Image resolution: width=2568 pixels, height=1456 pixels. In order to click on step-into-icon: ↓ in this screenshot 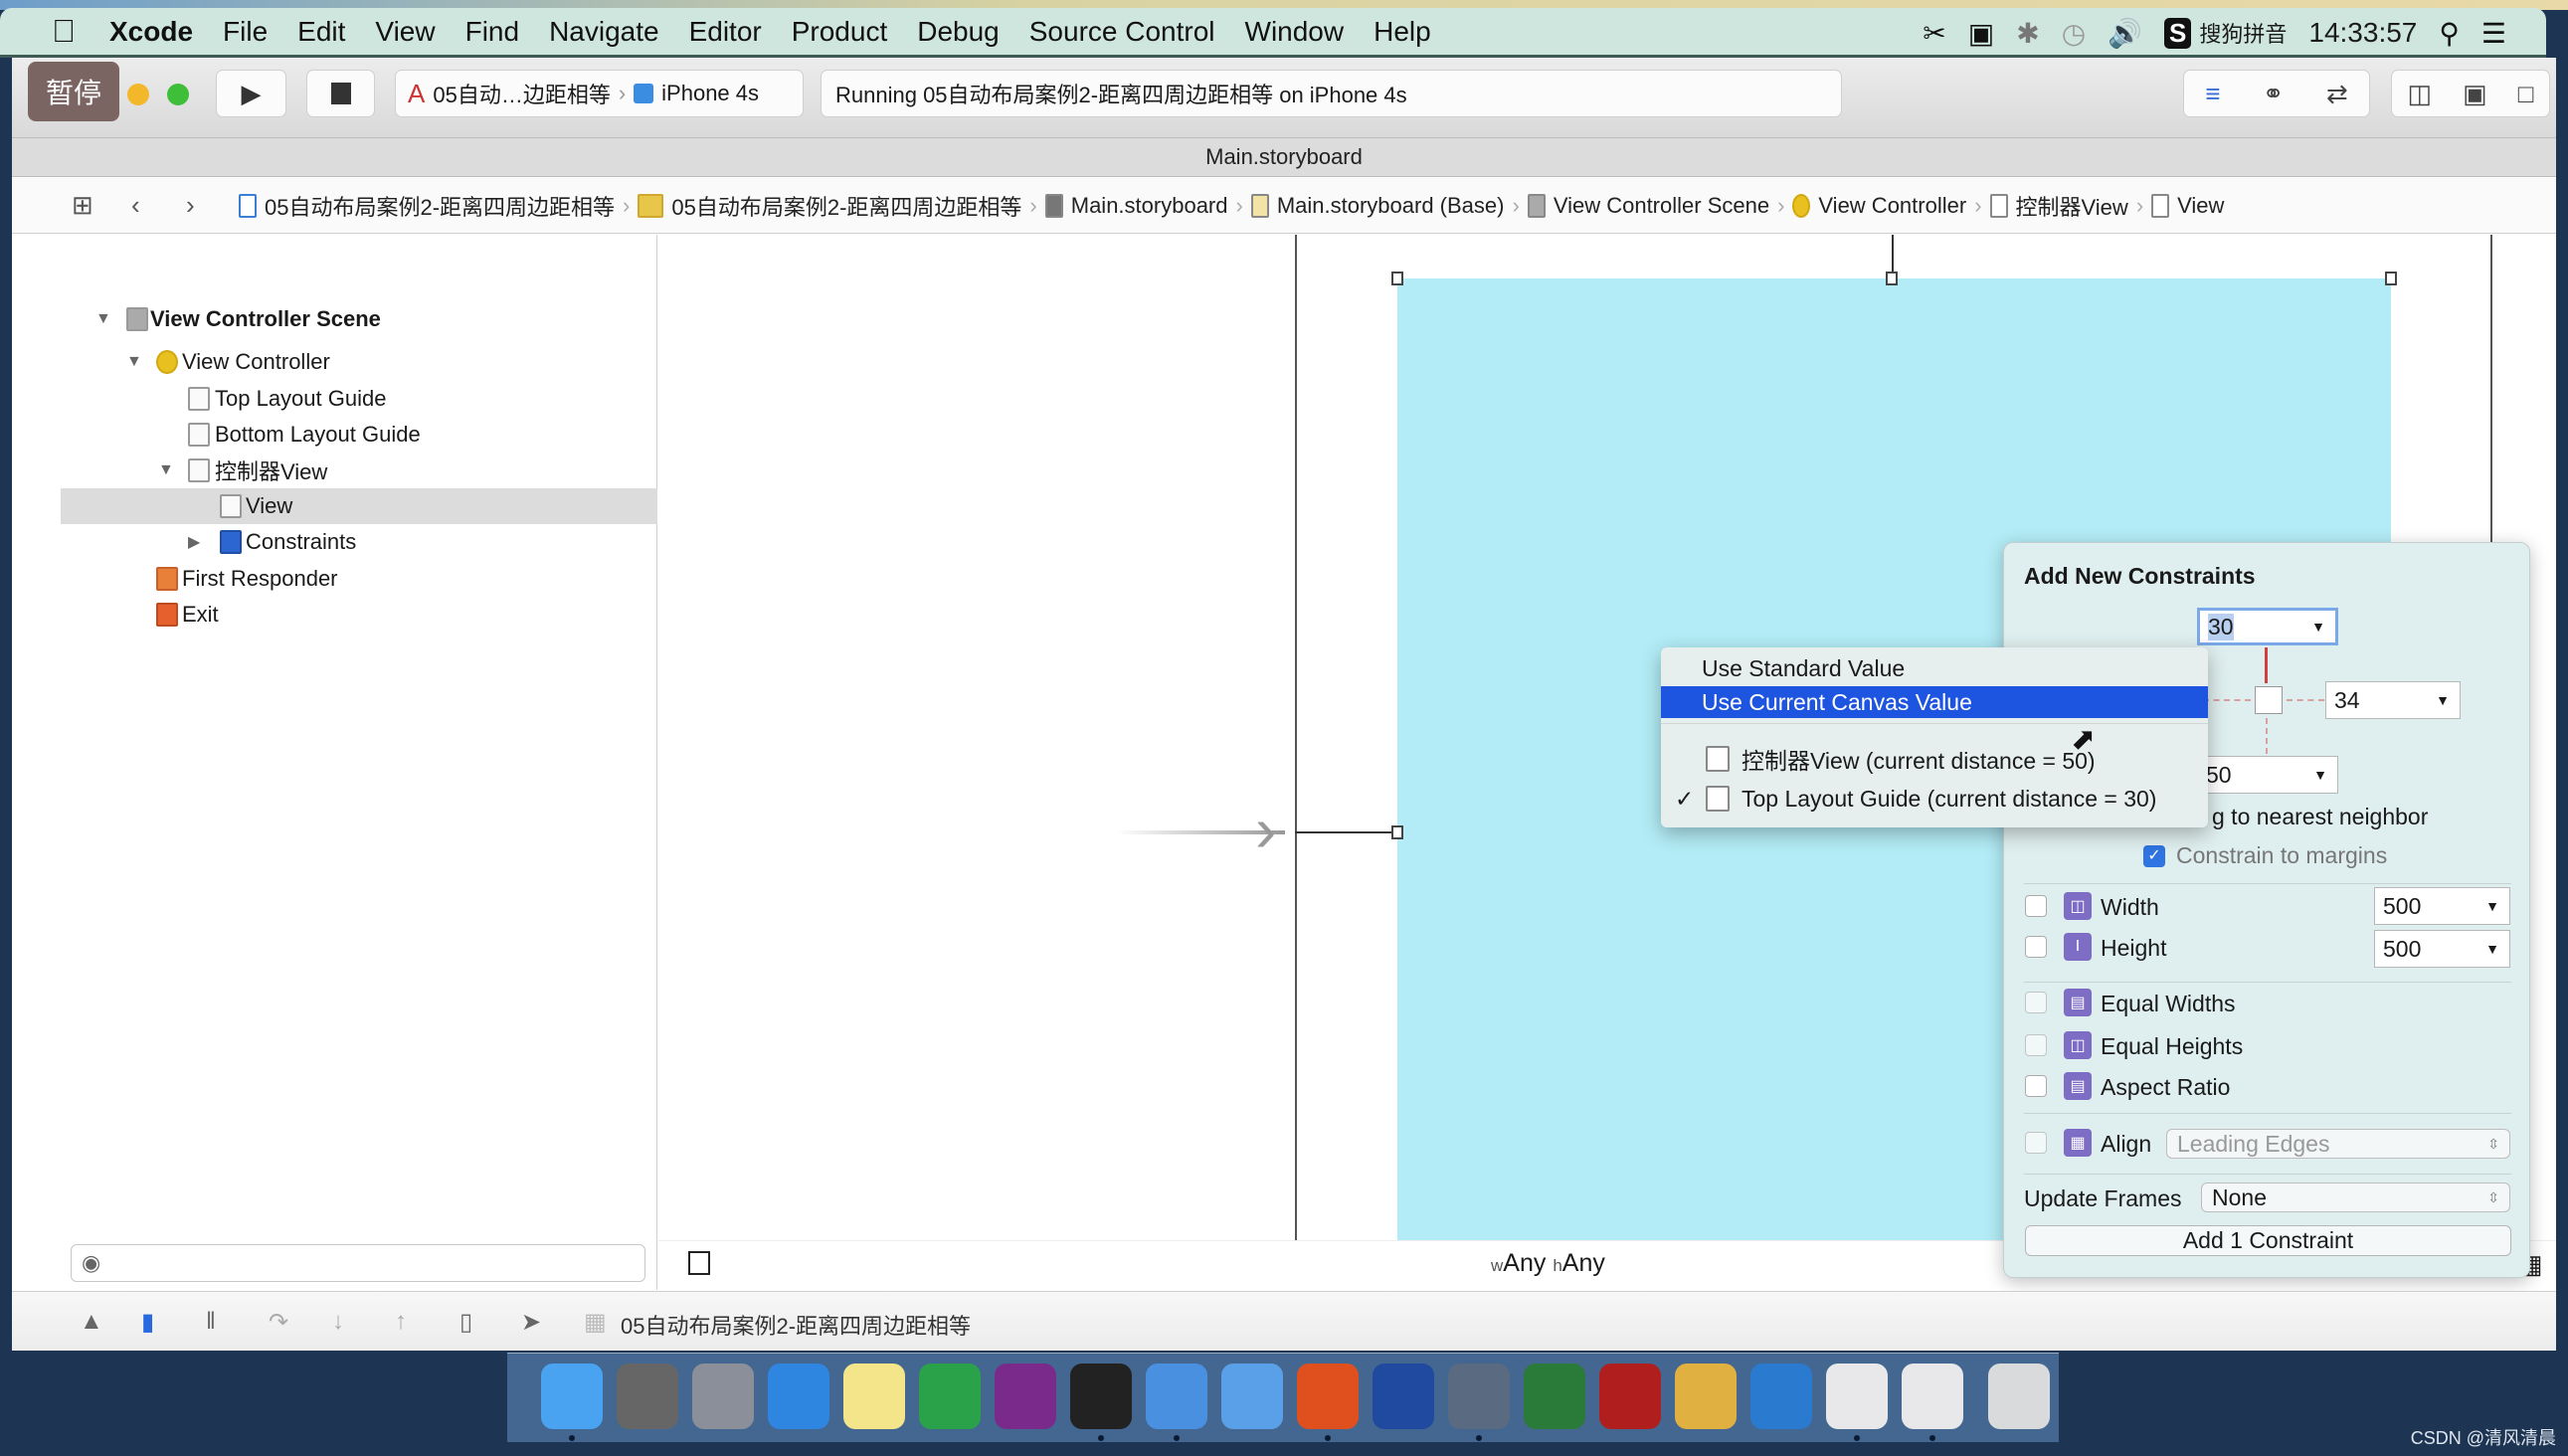, I will do `click(338, 1322)`.